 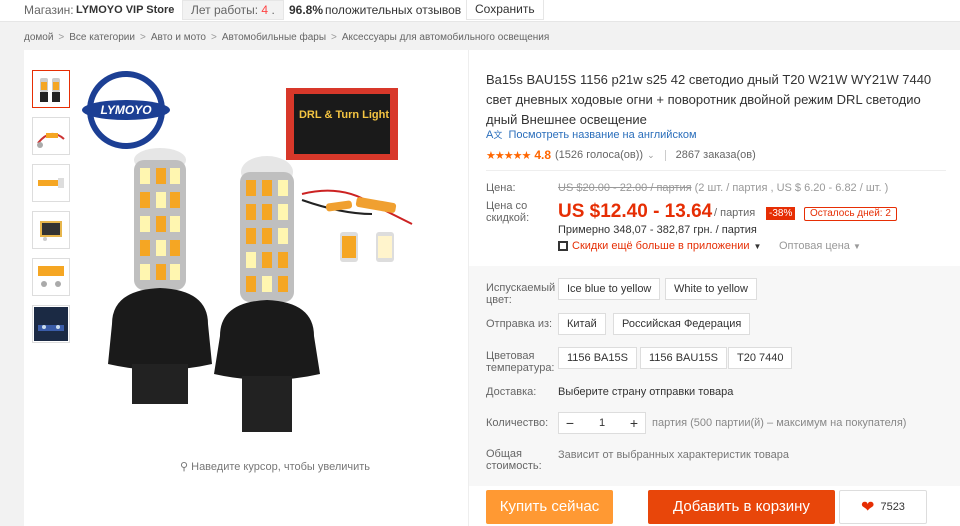 What do you see at coordinates (549, 507) in the screenshot?
I see `buy-now-button: Купить сейчас` at bounding box center [549, 507].